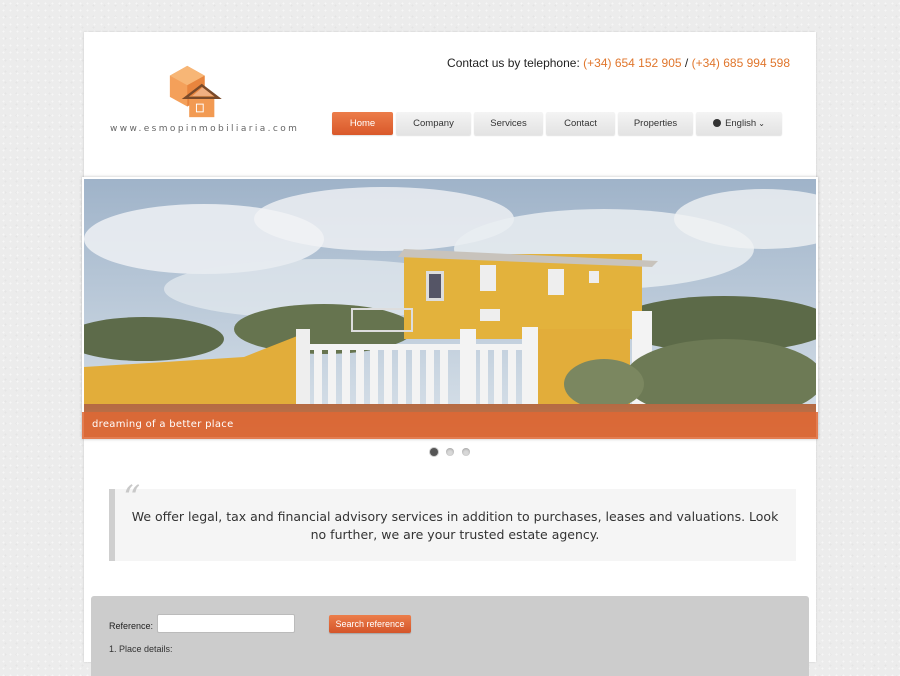  I want to click on nav-services: Services, so click(508, 123).